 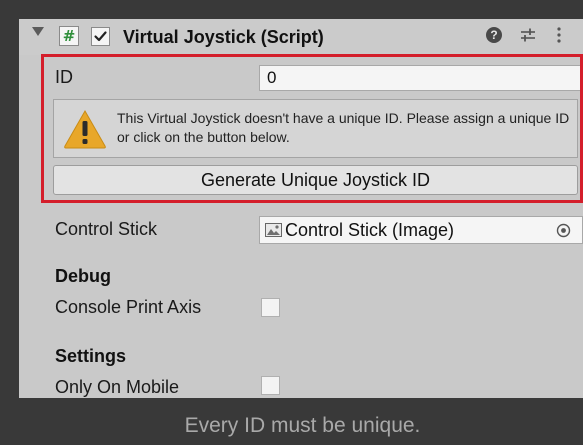 I want to click on caption: Every ID must be unique., so click(x=302, y=425).